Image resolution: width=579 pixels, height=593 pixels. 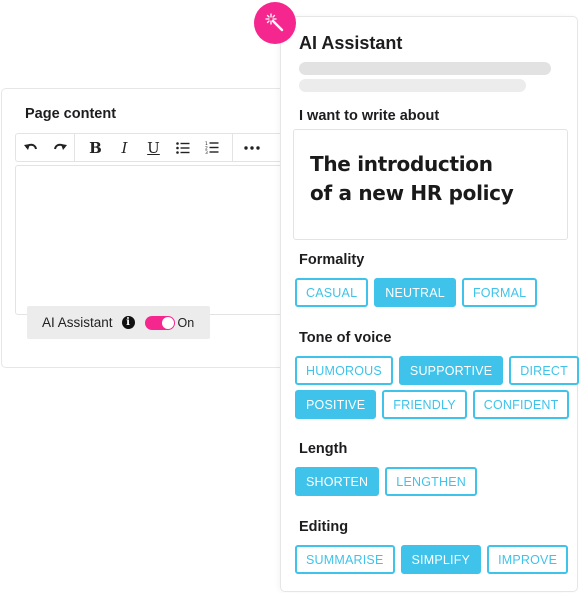 I want to click on numbered-list-button: 123, so click(x=211, y=147).